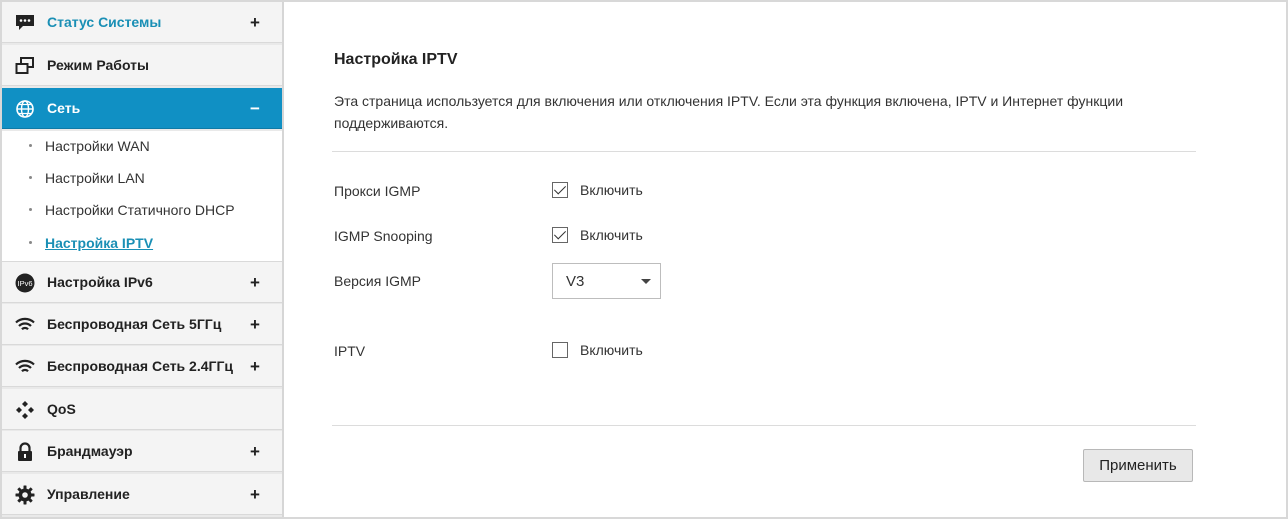 The height and width of the screenshot is (519, 1288). I want to click on iptv-toggle: Включить, so click(597, 350).